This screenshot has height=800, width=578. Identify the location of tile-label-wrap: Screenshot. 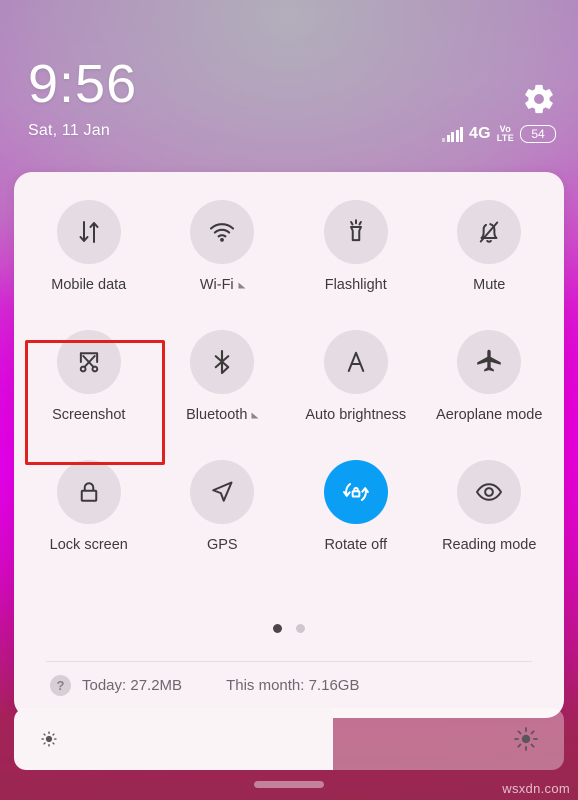
(88, 415).